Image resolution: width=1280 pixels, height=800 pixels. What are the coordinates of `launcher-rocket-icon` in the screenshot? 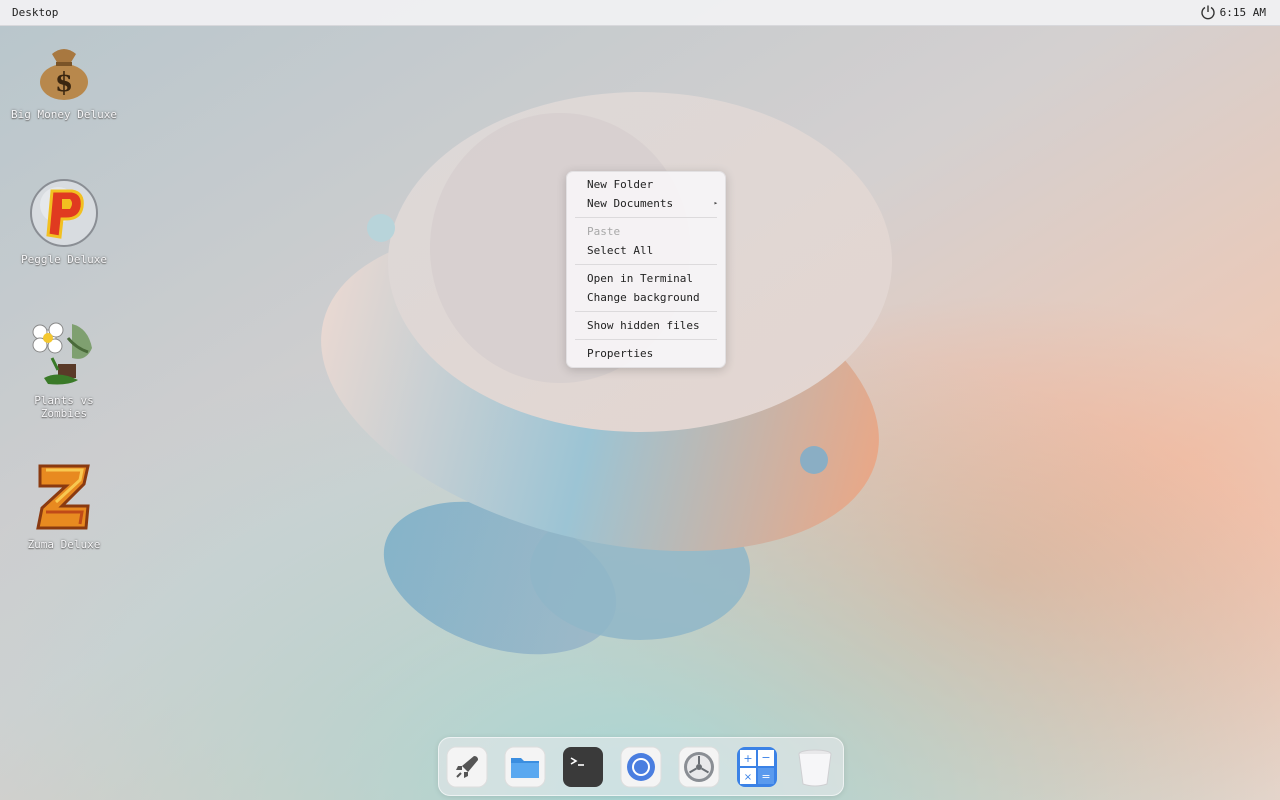 It's located at (467, 767).